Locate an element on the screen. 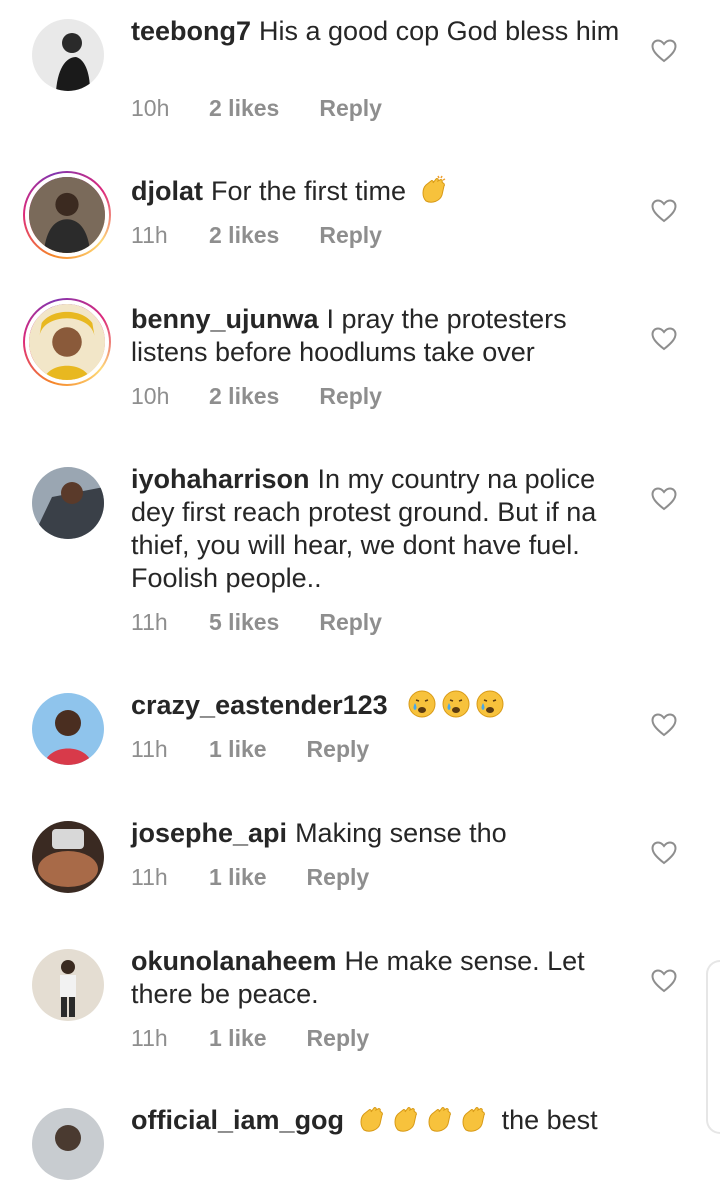  comment-meta: 11h 2 likes Reply is located at coordinates (256, 235).